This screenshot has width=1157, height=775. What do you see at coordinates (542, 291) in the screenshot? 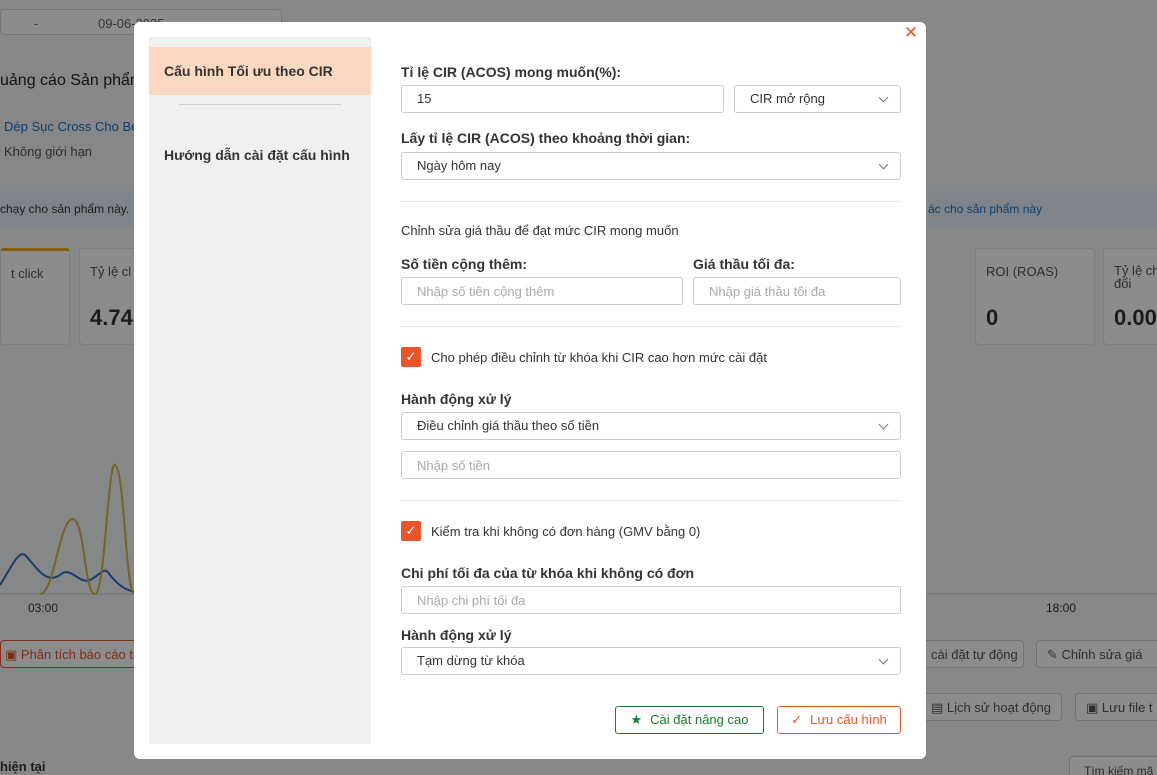
I see `extra-amount-input` at bounding box center [542, 291].